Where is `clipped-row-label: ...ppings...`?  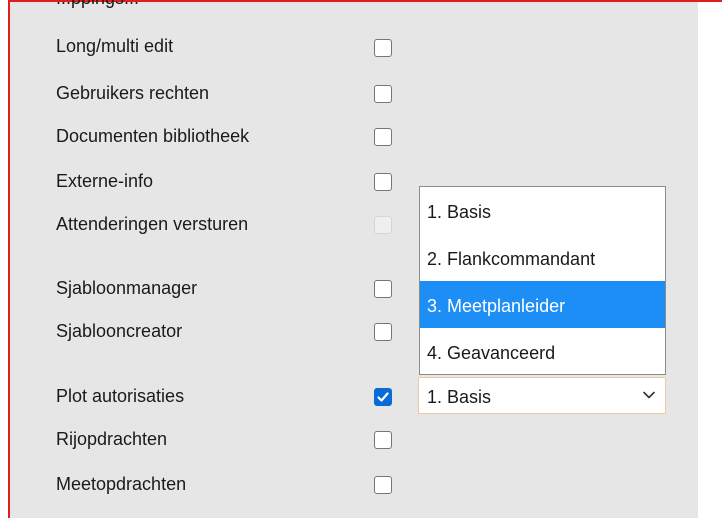 clipped-row-label: ...ppings... is located at coordinates (97, 4).